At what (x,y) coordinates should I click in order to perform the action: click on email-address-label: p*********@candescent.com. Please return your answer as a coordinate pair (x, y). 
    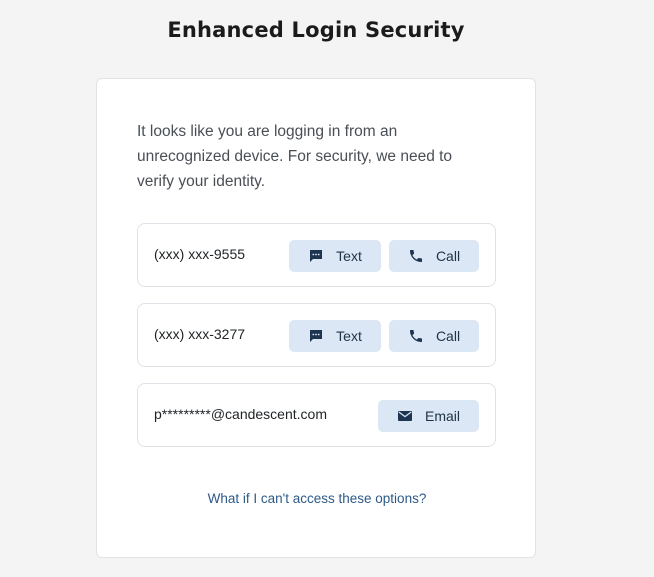
    Looking at the image, I should click on (240, 414).